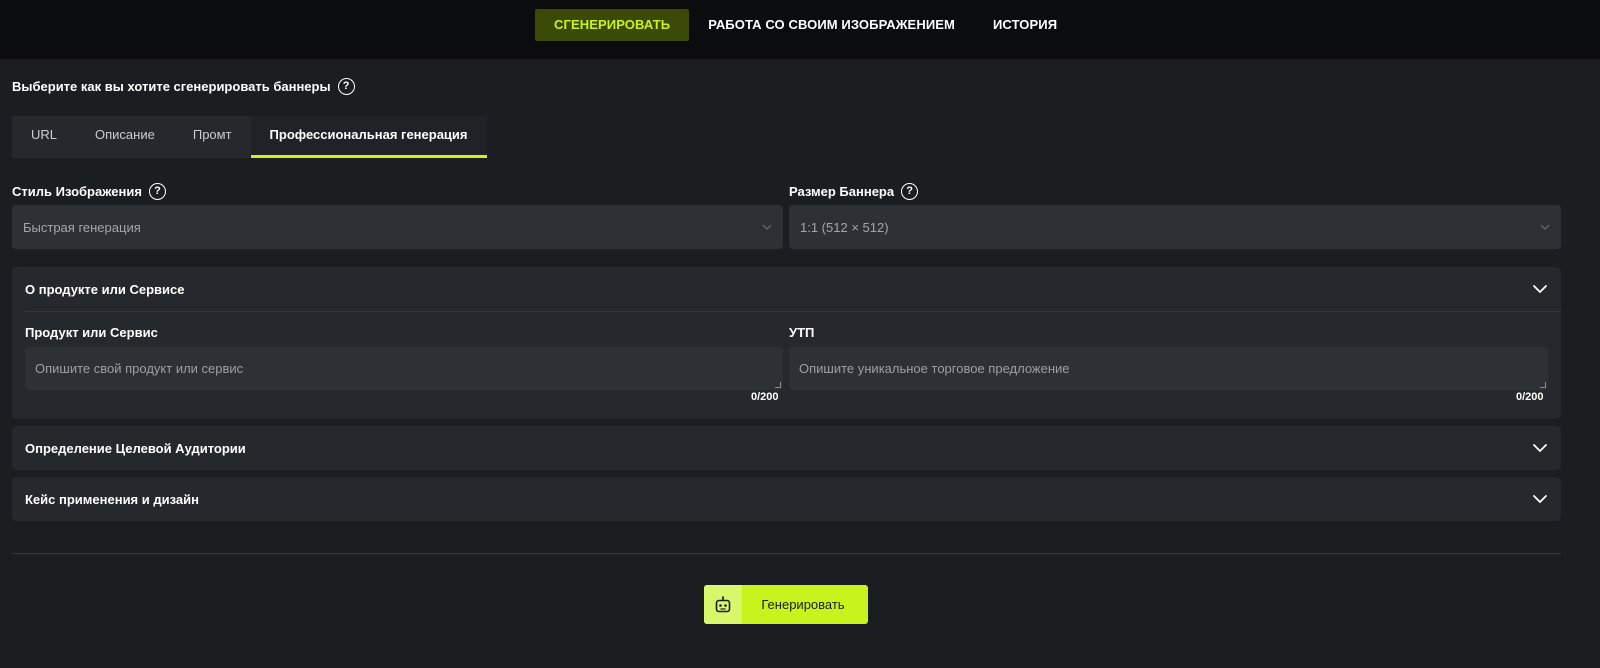  I want to click on robot-icon, so click(723, 603).